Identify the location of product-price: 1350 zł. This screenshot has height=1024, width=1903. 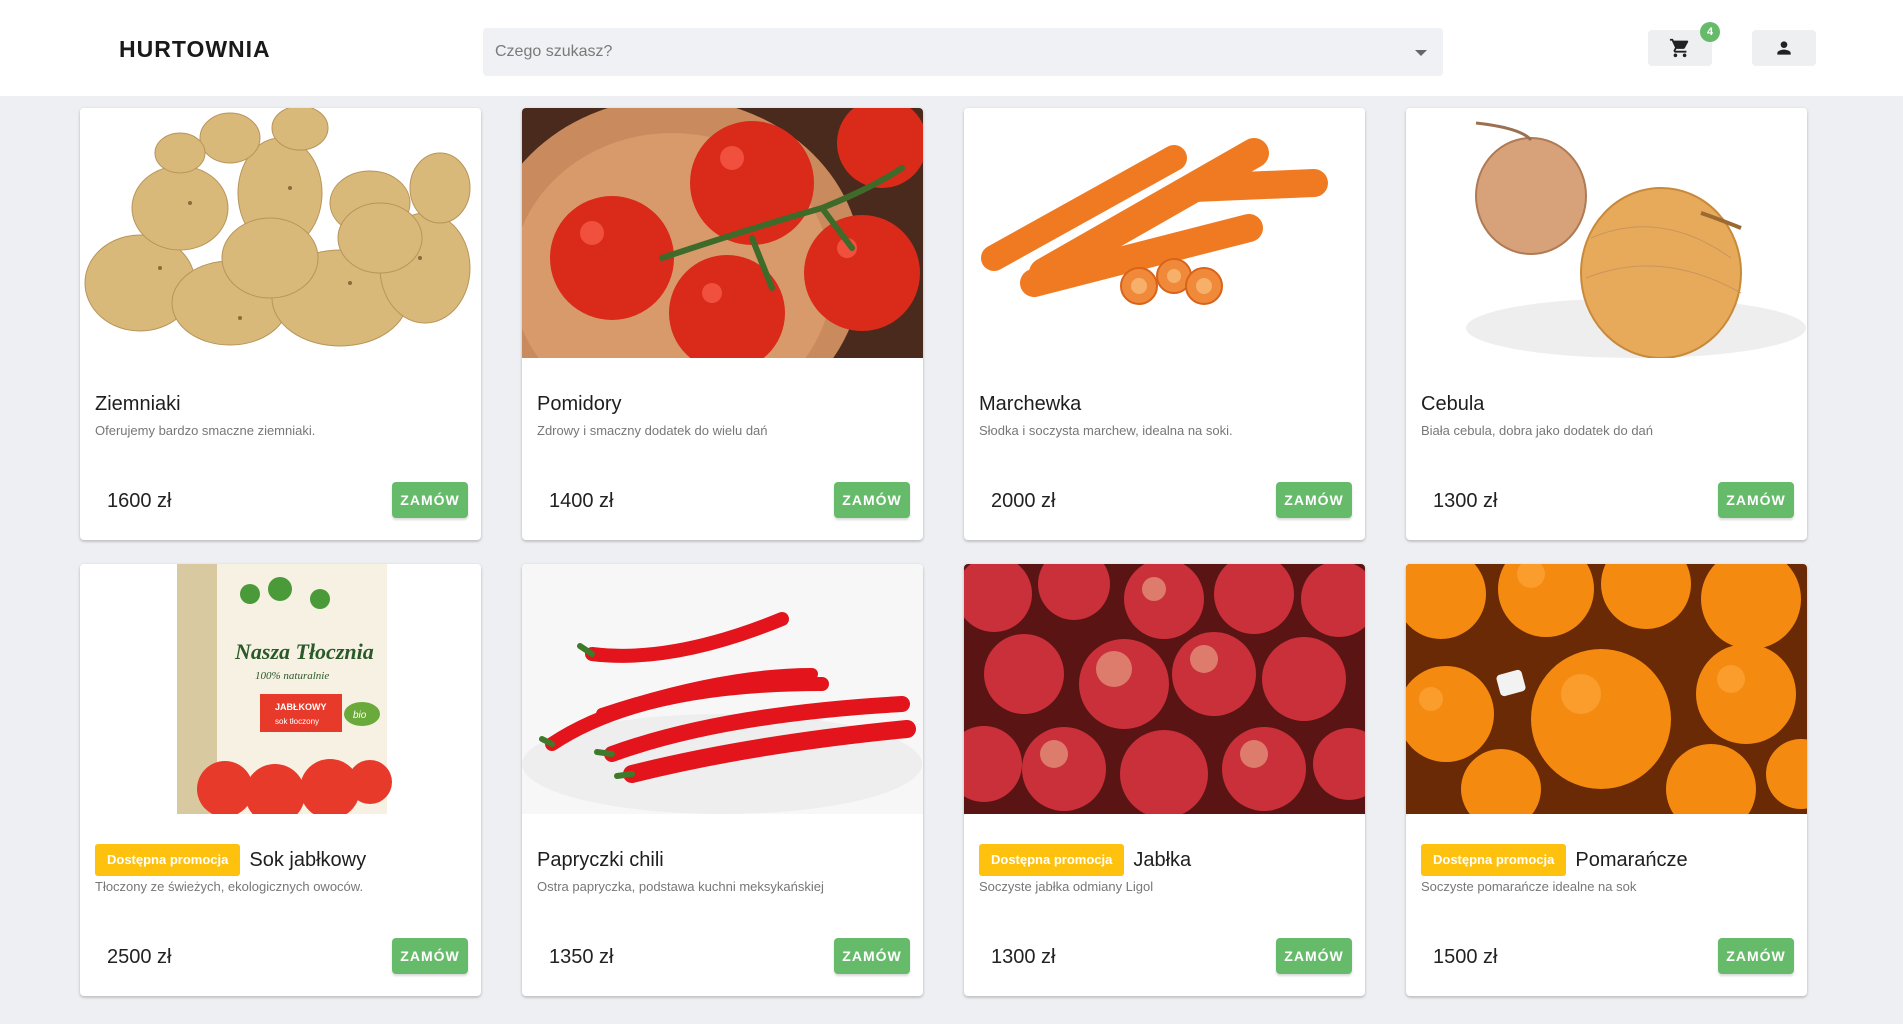
(581, 957).